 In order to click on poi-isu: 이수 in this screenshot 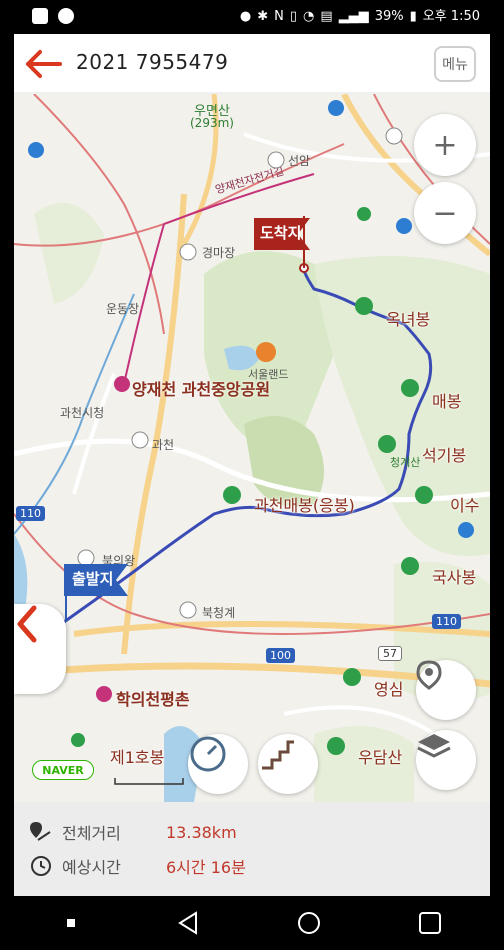, I will do `click(464, 504)`.